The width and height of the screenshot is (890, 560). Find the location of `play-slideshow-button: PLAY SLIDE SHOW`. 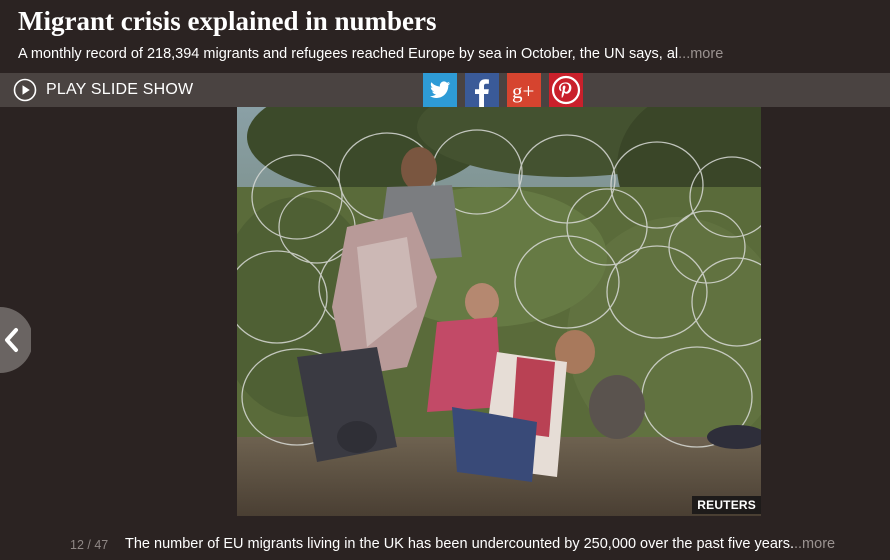

play-slideshow-button: PLAY SLIDE SHOW is located at coordinates (103, 90).